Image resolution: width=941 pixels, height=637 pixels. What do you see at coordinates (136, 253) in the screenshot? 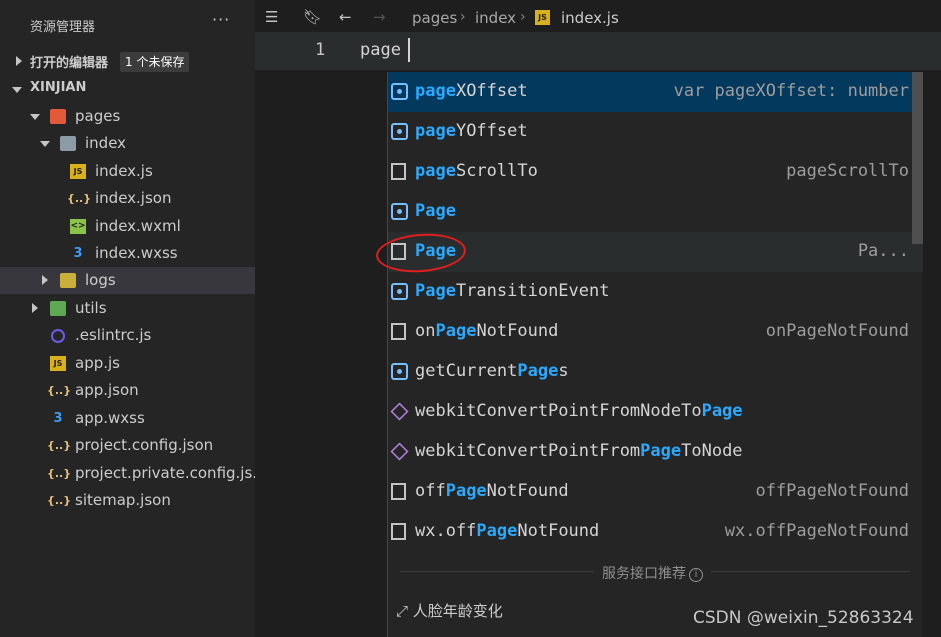
I see `tree-item-label: index.wxss` at bounding box center [136, 253].